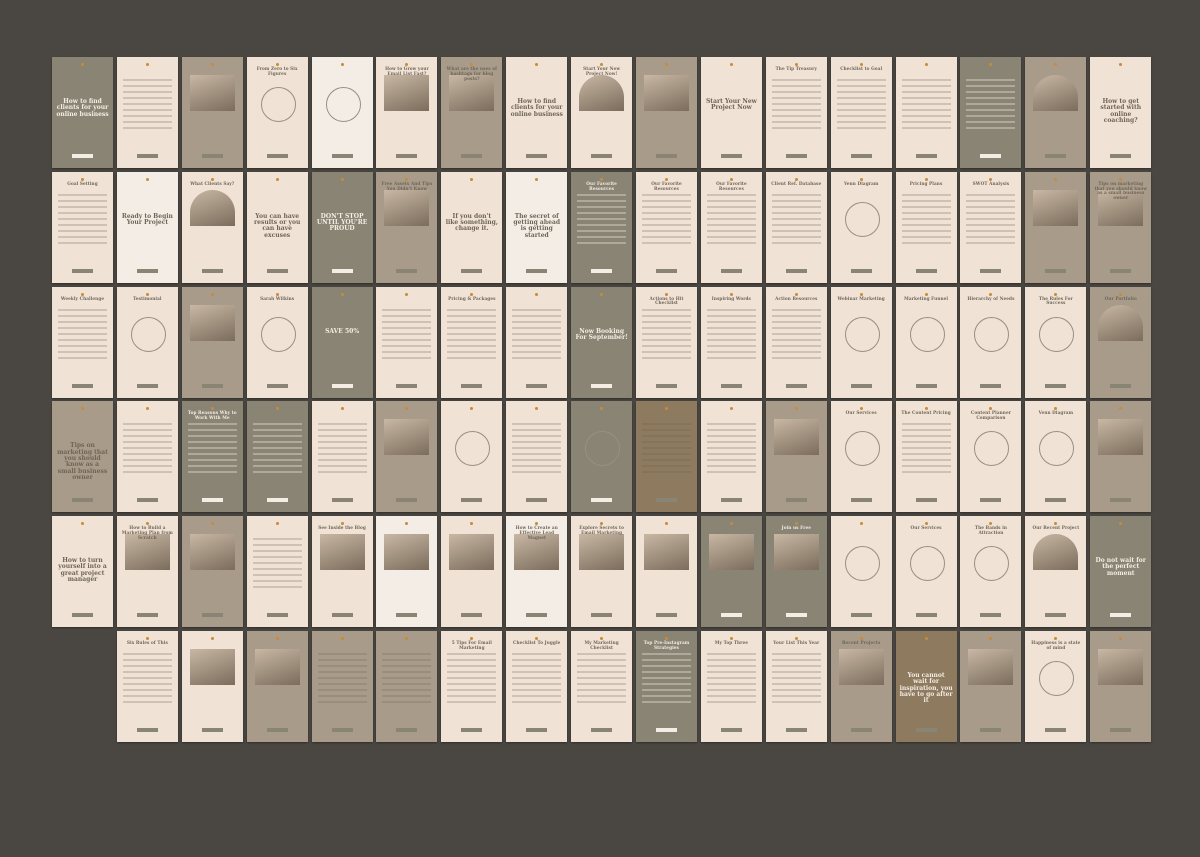  I want to click on template-tile: Ready to Begin Your Project, so click(147, 227).